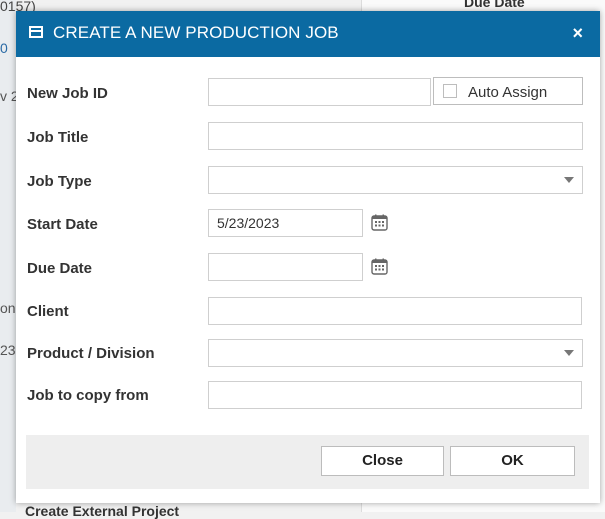 This screenshot has height=519, width=605. I want to click on start-date-input, so click(285, 223).